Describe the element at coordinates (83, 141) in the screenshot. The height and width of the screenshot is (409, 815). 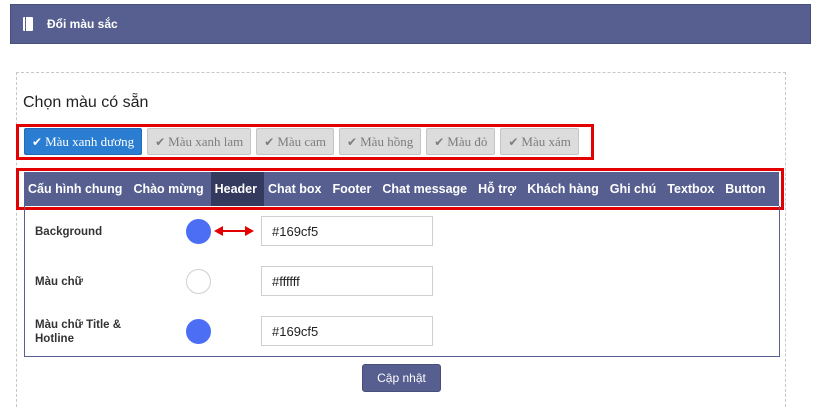
I see `preset-blue-button: ✔ Màu xanh dương` at that location.